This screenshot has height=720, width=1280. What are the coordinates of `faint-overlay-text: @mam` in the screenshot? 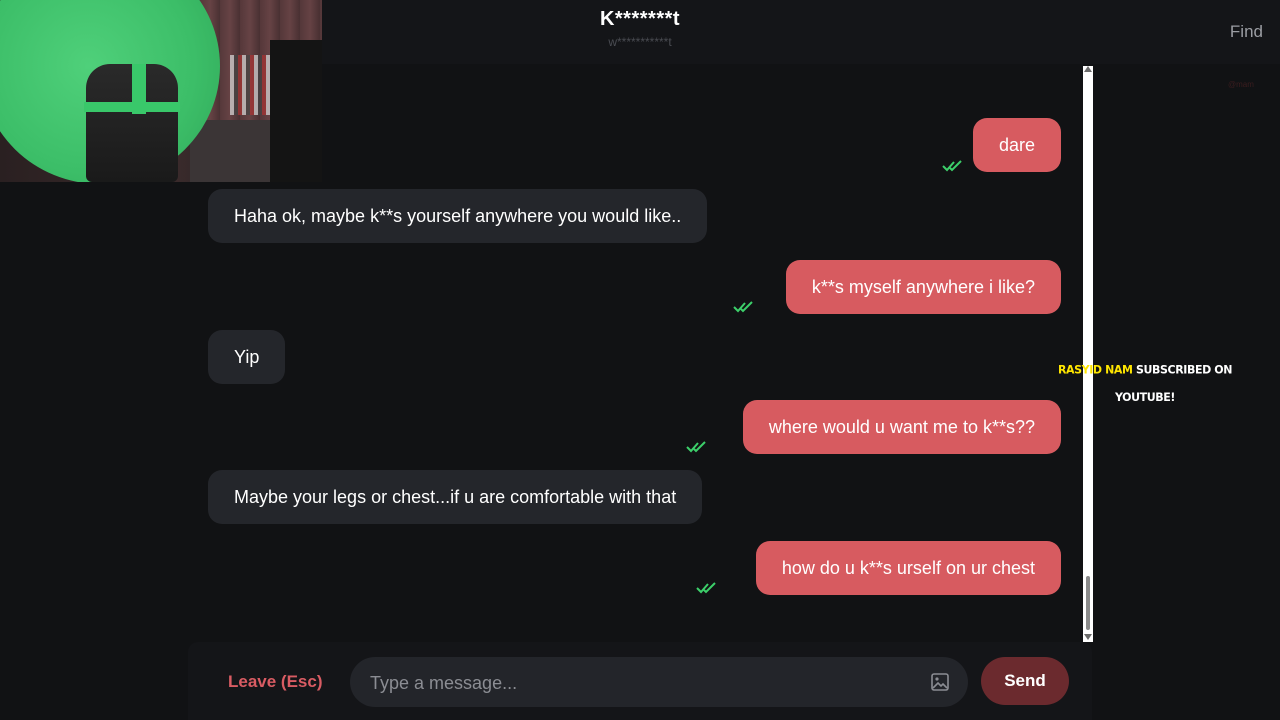 It's located at (1241, 84).